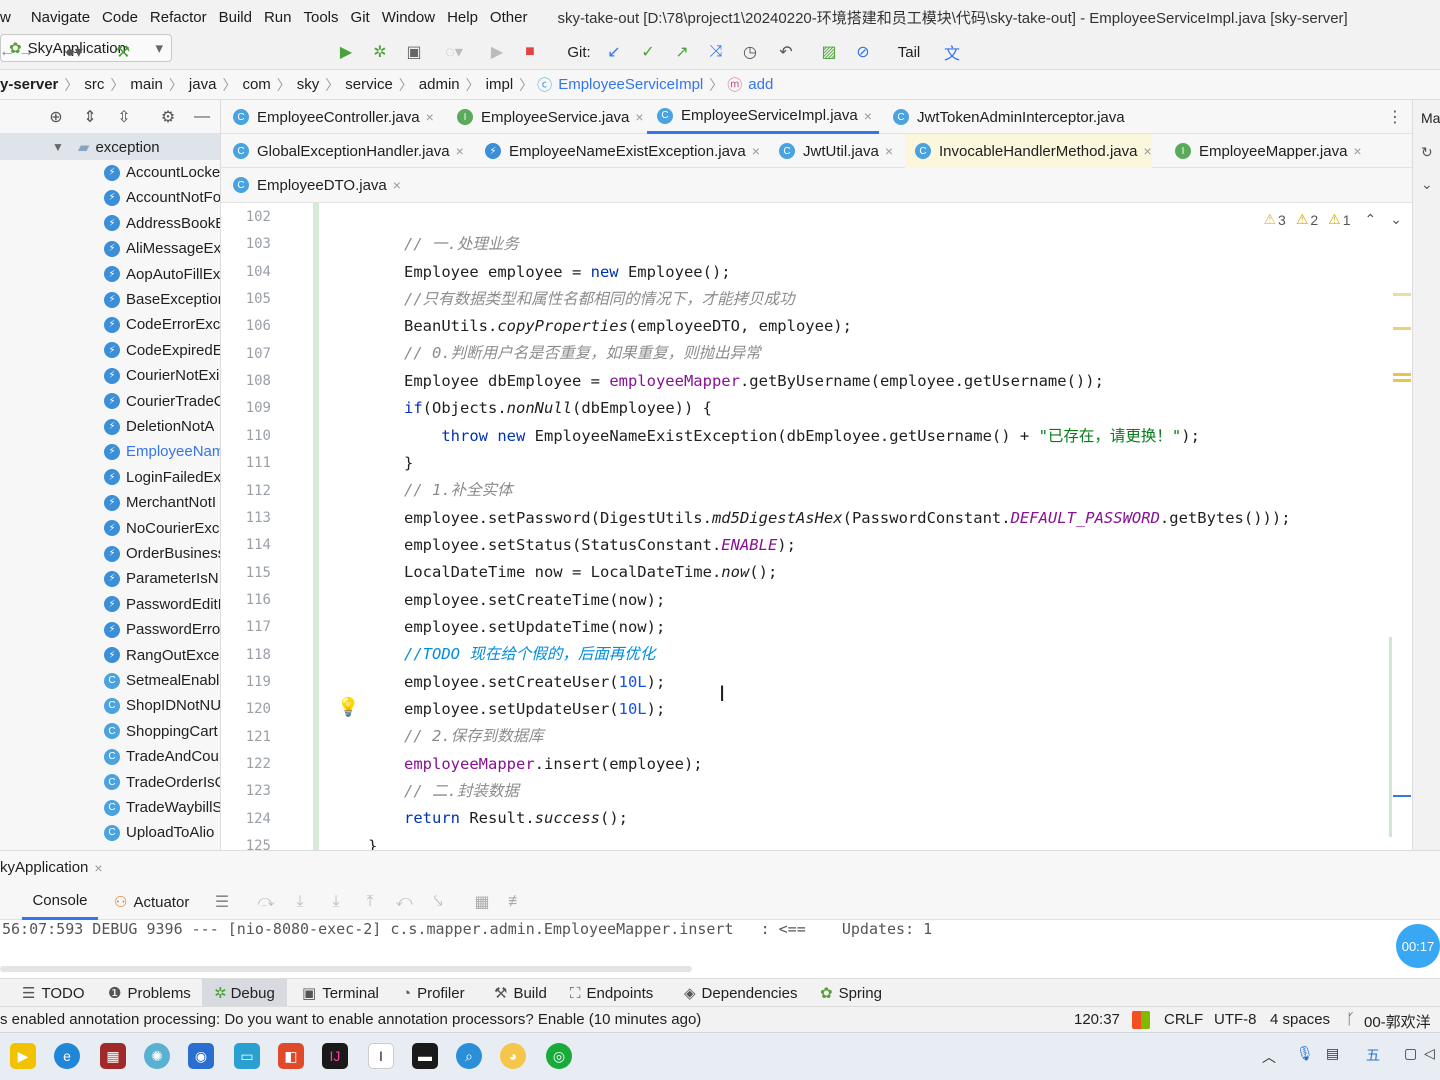  What do you see at coordinates (110, 375) in the screenshot?
I see `tree-item: ⚡ CourierNotExi` at bounding box center [110, 375].